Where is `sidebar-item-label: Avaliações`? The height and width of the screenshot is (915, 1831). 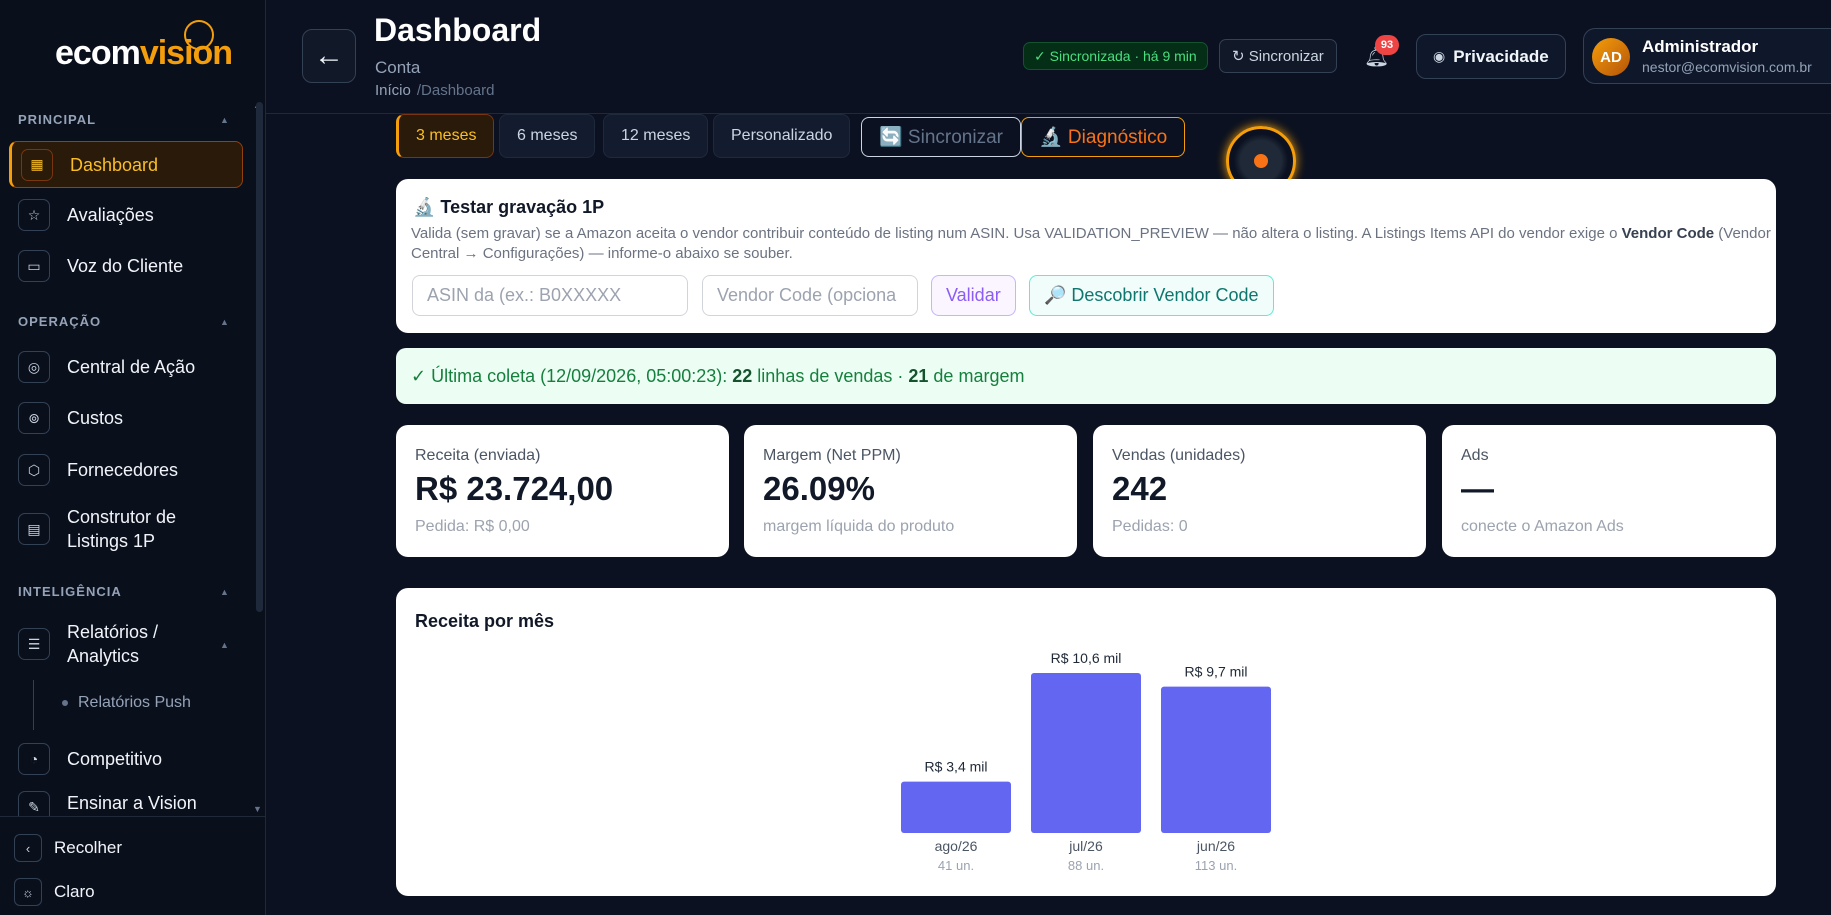
sidebar-item-label: Avaliações is located at coordinates (110, 215).